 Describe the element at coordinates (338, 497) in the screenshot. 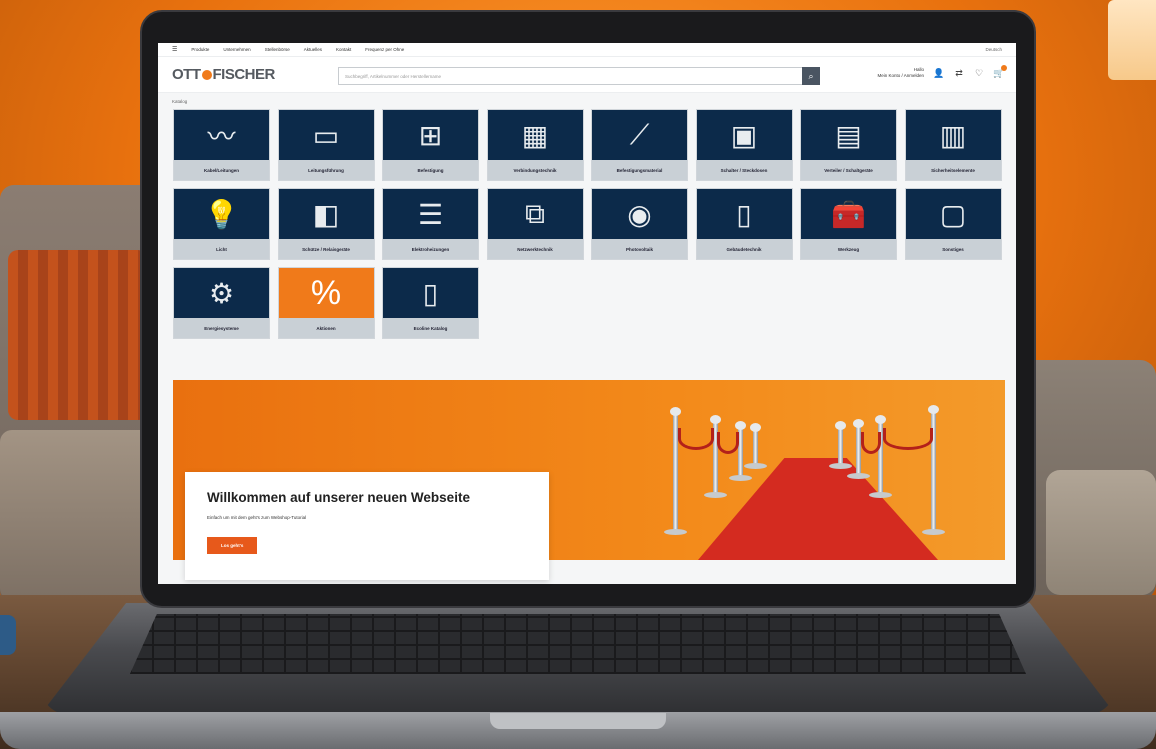

I see `welcome-title: Willkommen auf unserer neuen Webseite` at that location.